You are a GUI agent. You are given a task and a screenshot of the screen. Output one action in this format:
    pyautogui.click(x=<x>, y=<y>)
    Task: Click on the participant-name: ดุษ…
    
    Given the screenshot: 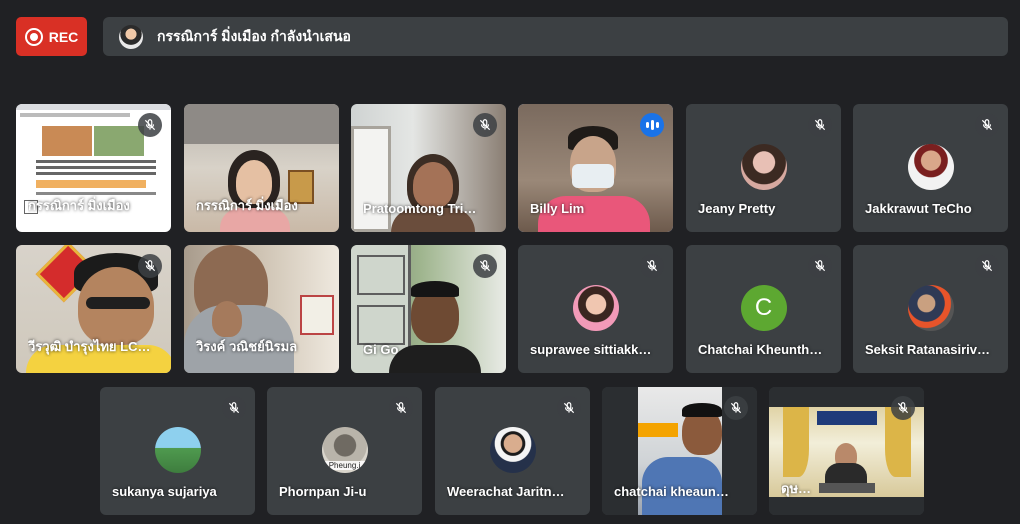 What is the action you would take?
    pyautogui.click(x=796, y=488)
    